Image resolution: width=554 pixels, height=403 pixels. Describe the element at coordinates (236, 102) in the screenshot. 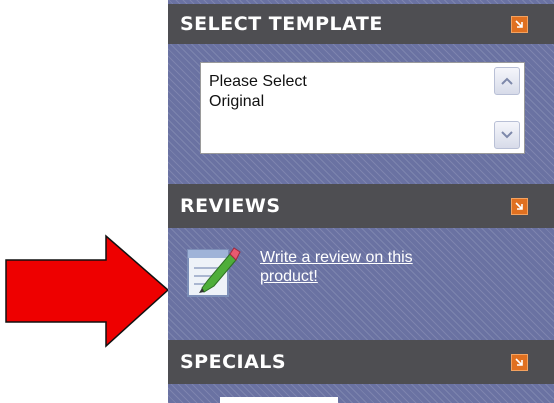

I see `template-option-original: Original` at that location.